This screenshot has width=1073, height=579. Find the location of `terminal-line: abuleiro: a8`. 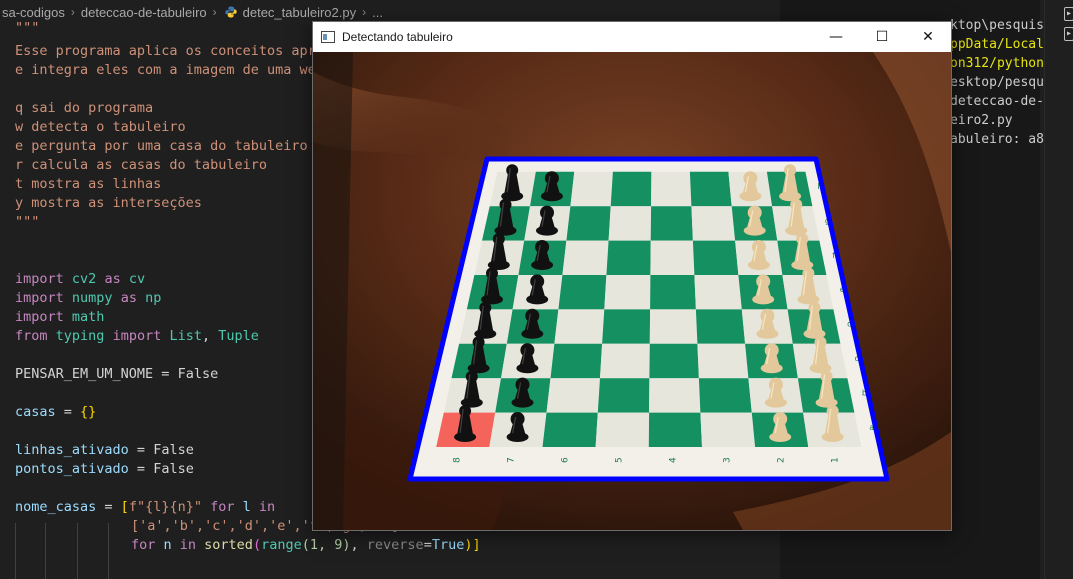

terminal-line: abuleiro: a8 is located at coordinates (997, 139).